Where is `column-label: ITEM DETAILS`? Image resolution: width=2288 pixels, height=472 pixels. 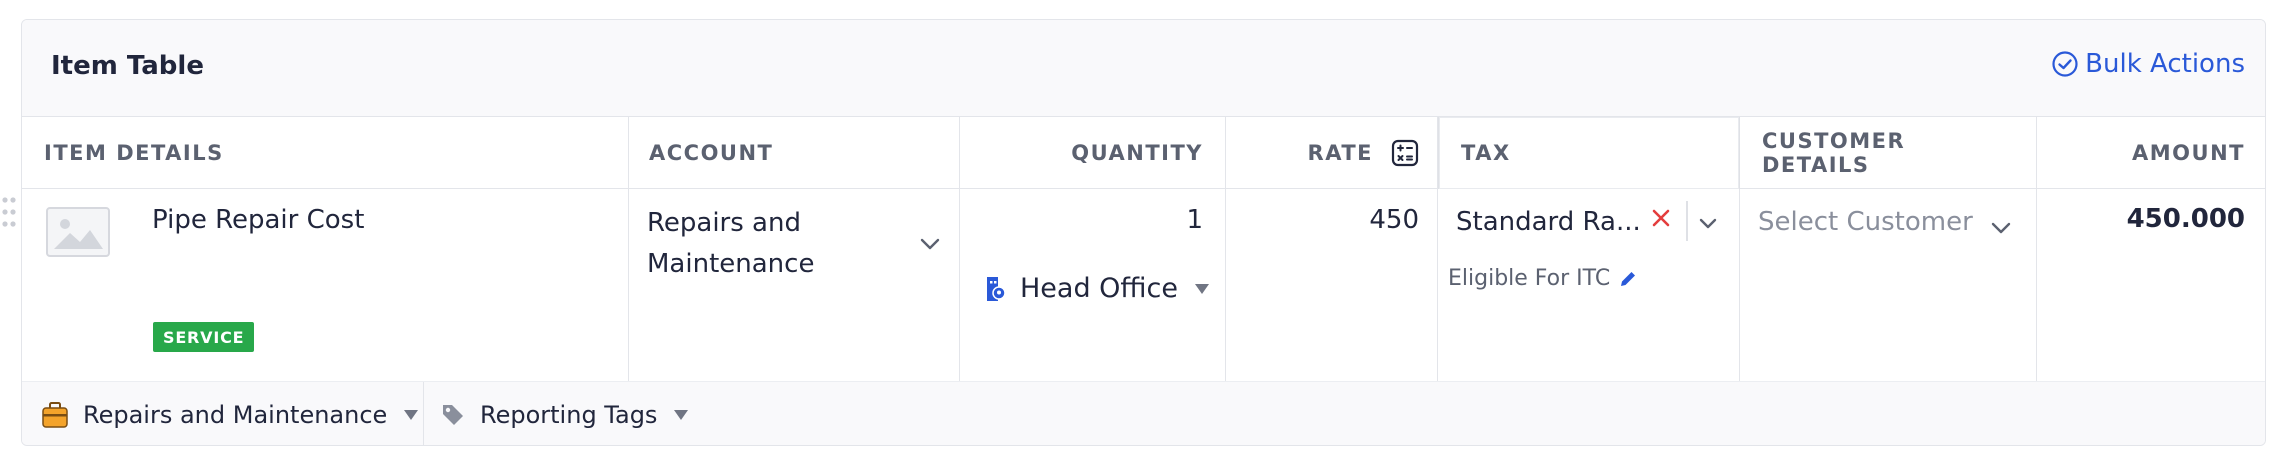 column-label: ITEM DETAILS is located at coordinates (134, 153).